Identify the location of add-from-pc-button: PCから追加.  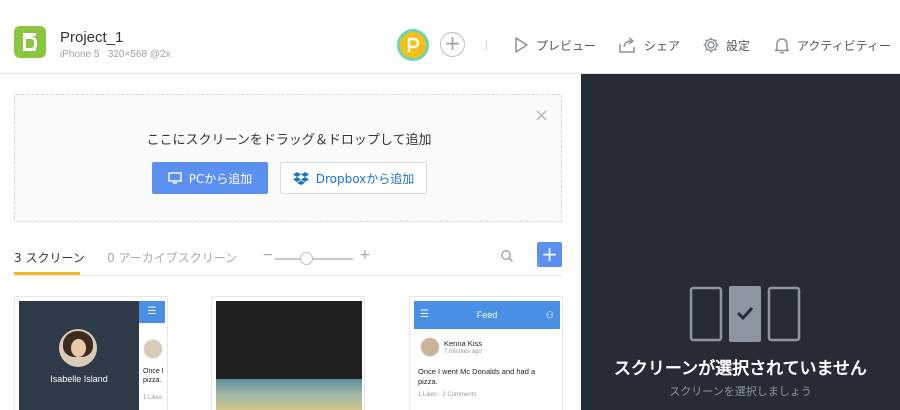
(210, 178).